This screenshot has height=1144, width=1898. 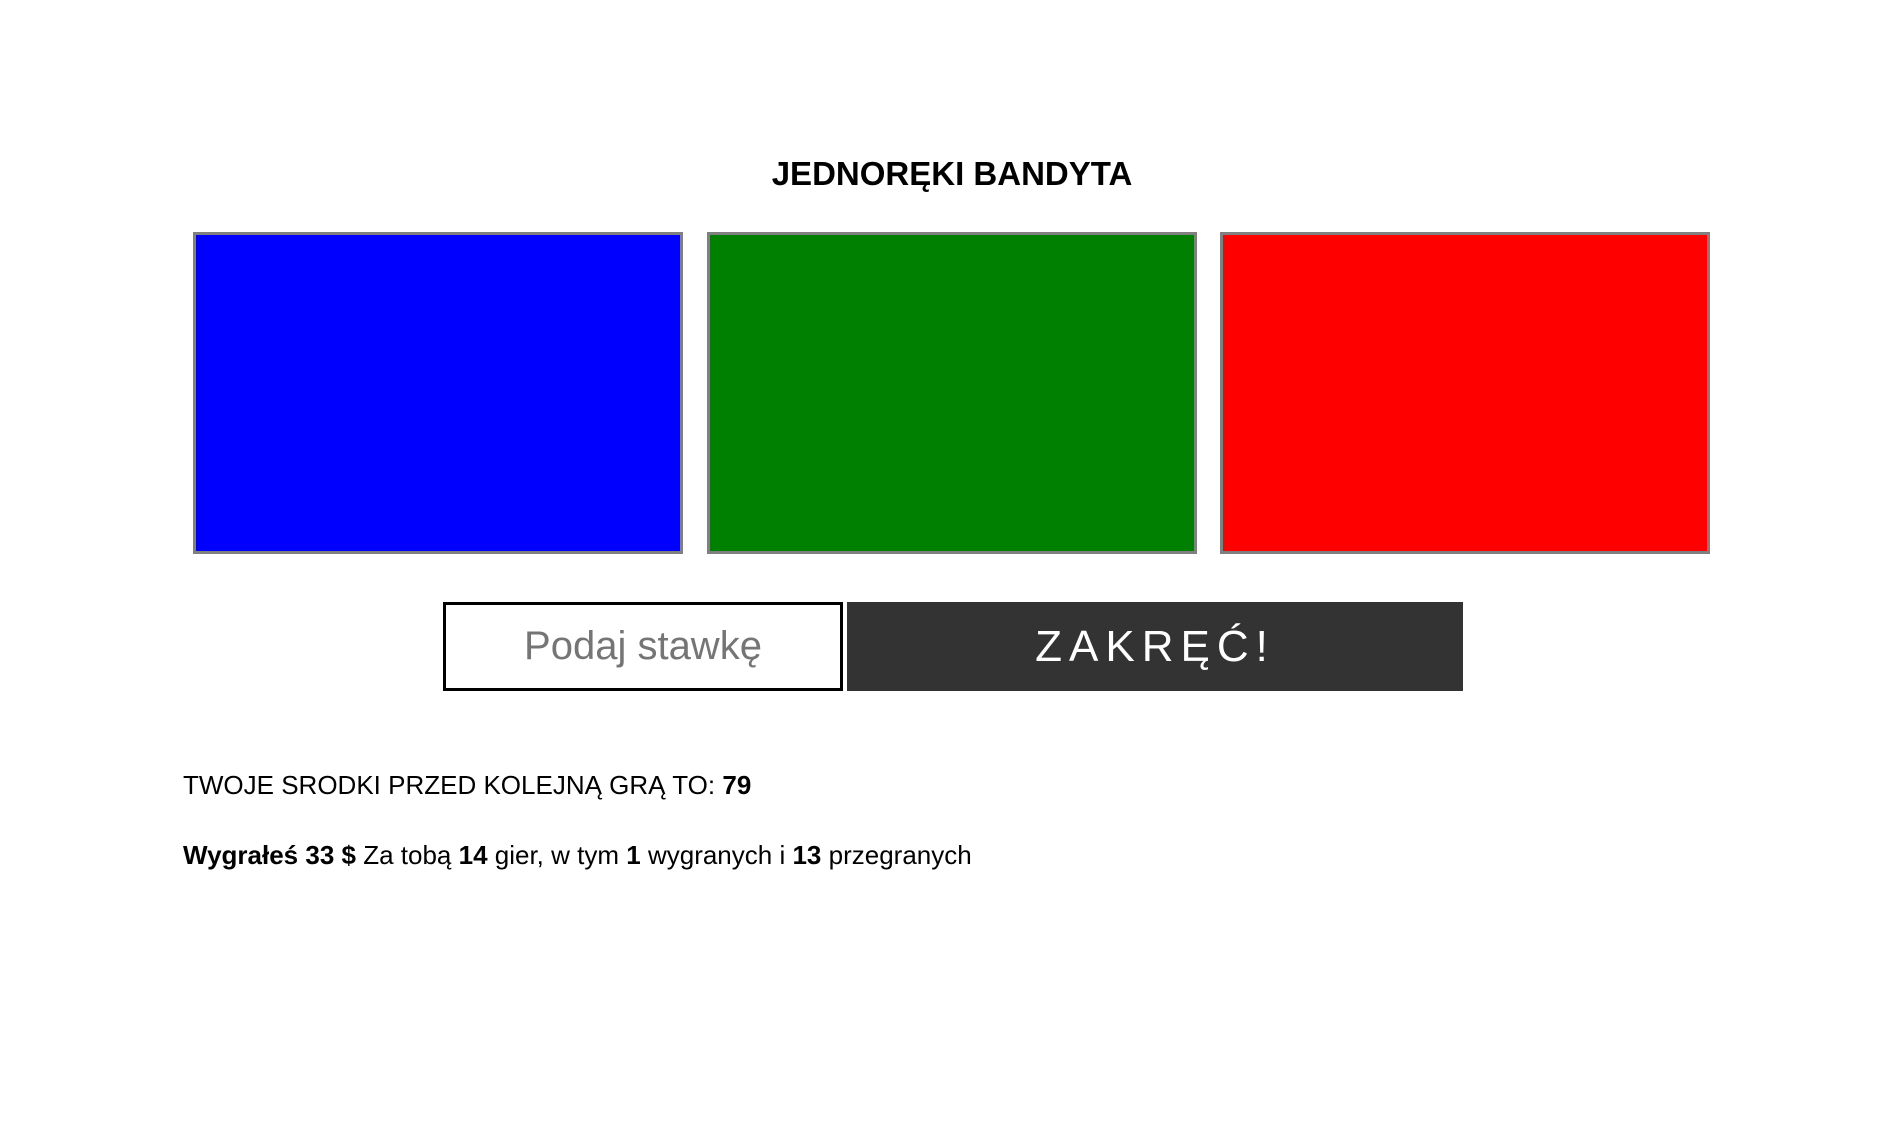 I want to click on games-count: 14, so click(x=473, y=855).